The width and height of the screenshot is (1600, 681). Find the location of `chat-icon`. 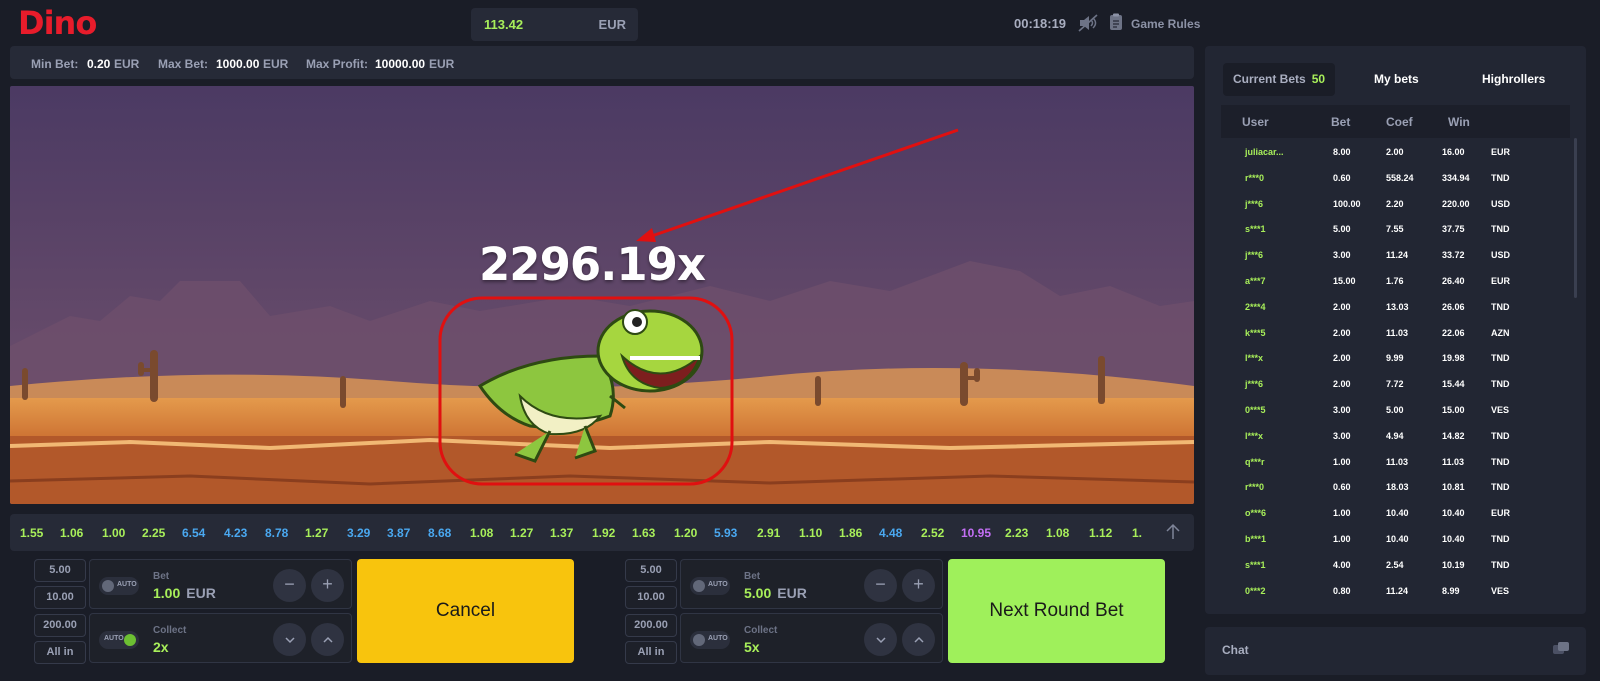

chat-icon is located at coordinates (1561, 650).